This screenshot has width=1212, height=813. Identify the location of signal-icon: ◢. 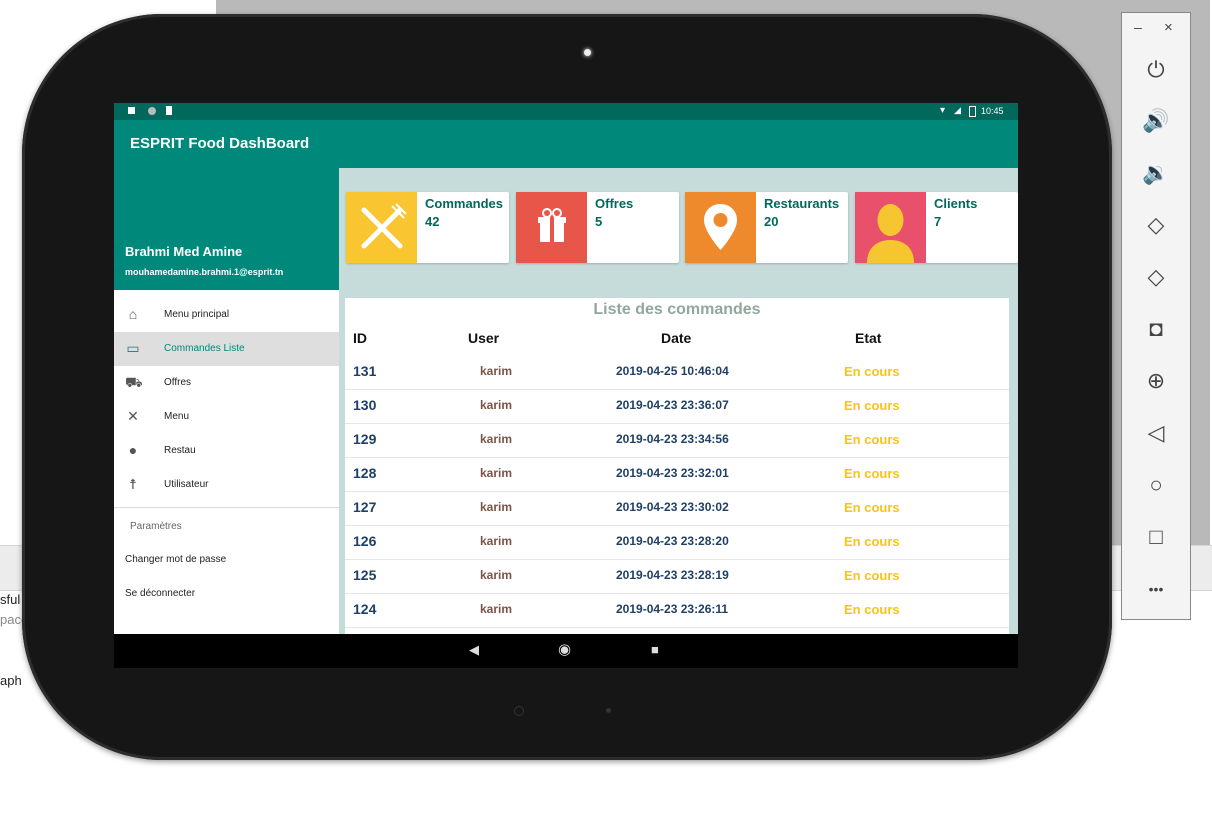
(957, 110).